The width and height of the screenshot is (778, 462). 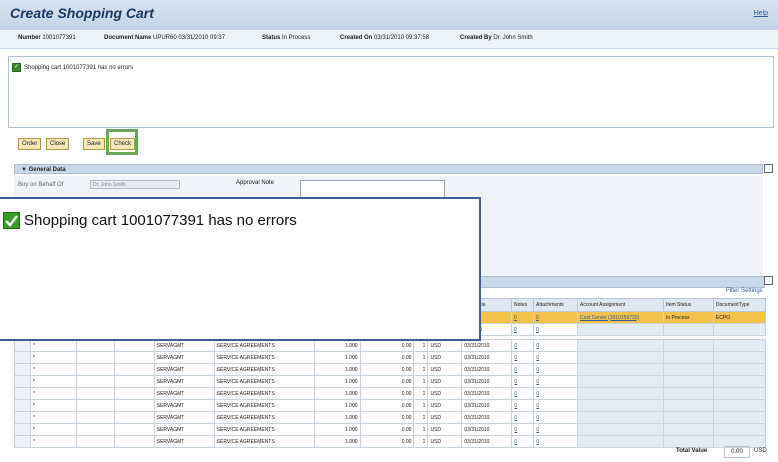 What do you see at coordinates (739, 305) in the screenshot?
I see `col-header-document-type: DocumentType` at bounding box center [739, 305].